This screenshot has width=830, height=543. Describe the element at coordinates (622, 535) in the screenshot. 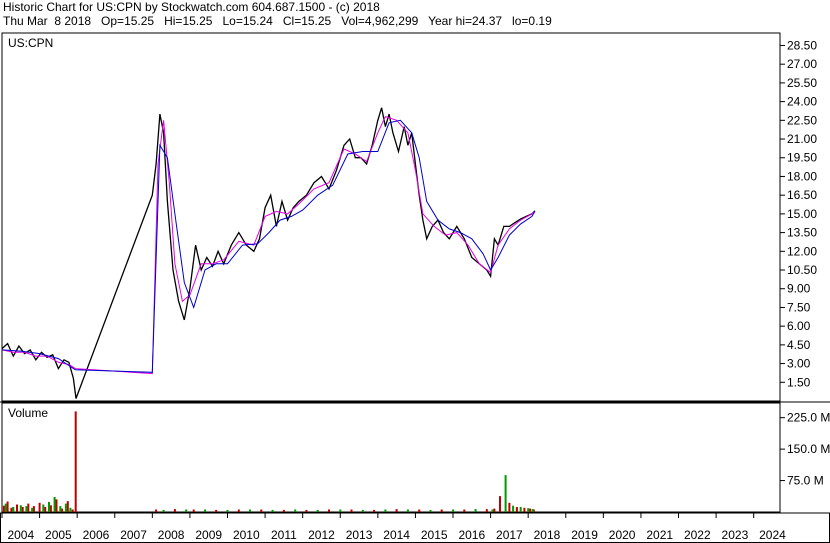

I see `x-tick-label: 2020` at that location.